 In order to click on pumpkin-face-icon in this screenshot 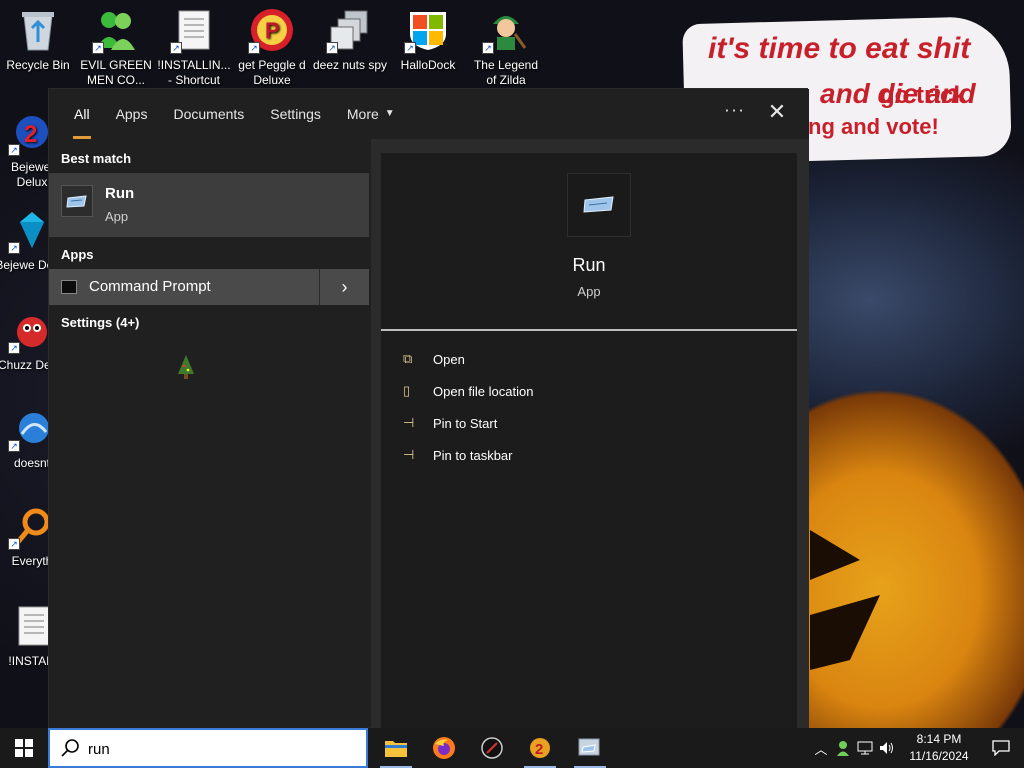, I will do `click(845, 600)`.